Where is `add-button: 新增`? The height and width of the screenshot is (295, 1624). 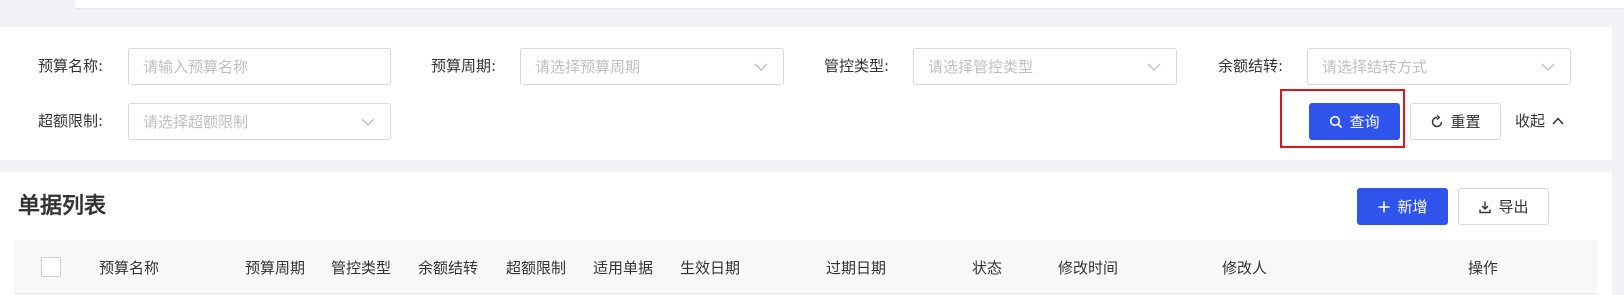
add-button: 新增 is located at coordinates (1402, 206).